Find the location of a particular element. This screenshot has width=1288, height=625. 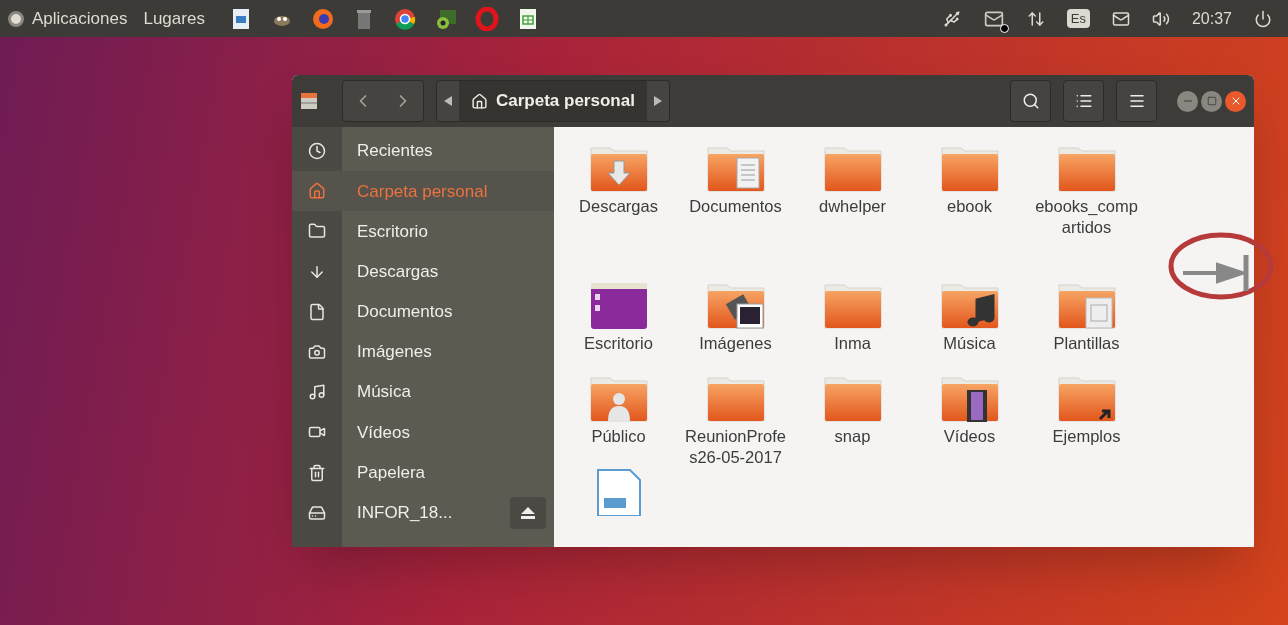

film-folder-icon is located at coordinates (969, 399).